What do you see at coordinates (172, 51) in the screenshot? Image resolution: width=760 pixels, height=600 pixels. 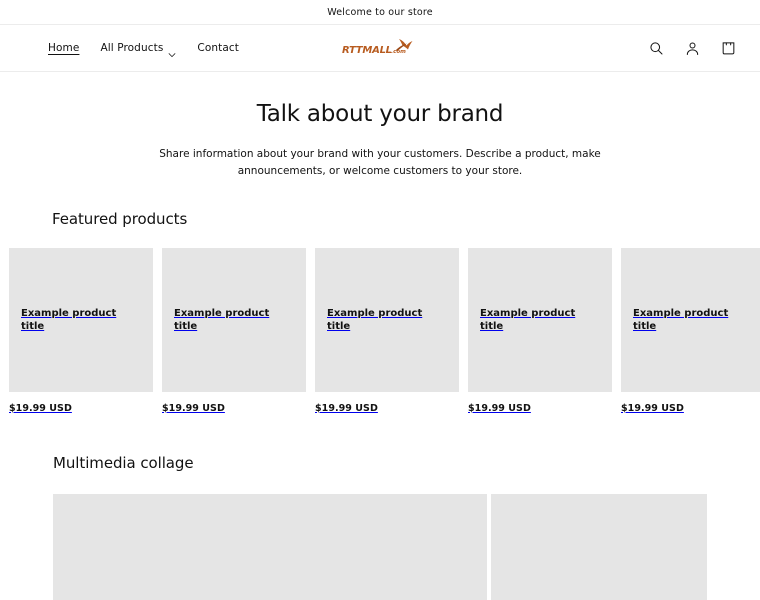 I see `chevron-down-icon` at bounding box center [172, 51].